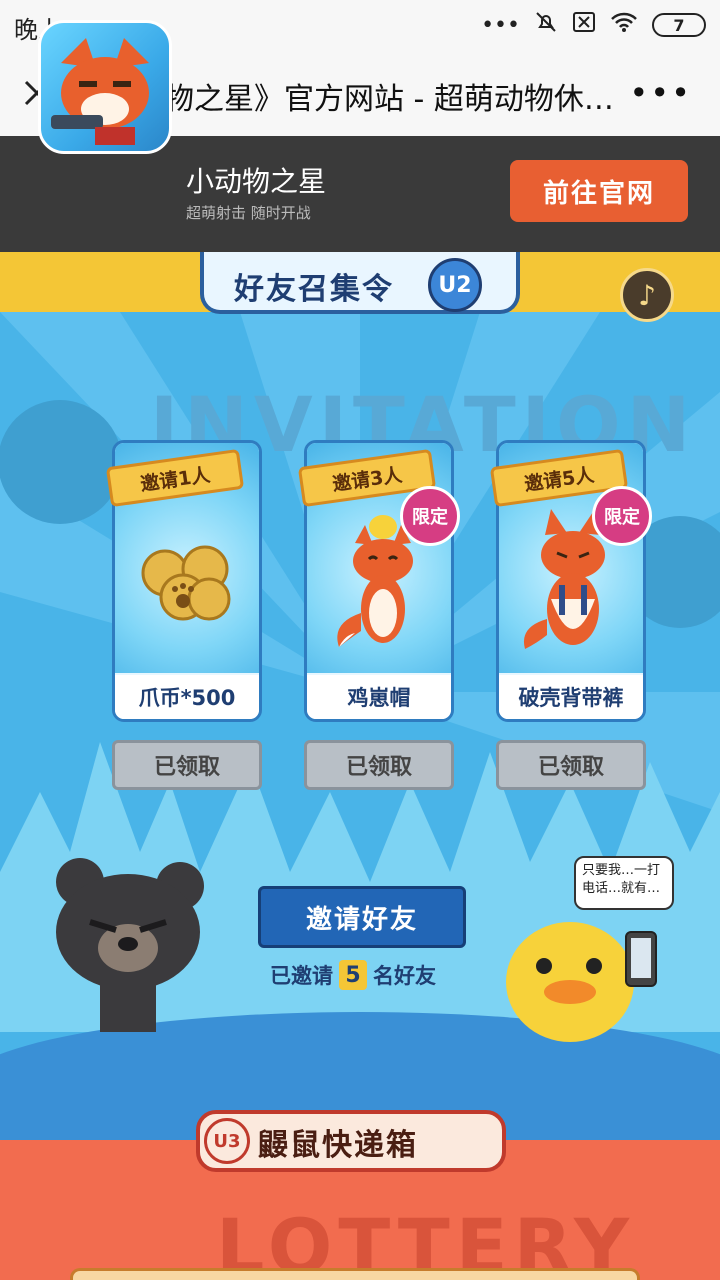 The width and height of the screenshot is (720, 1280). Describe the element at coordinates (379, 765) in the screenshot. I see `claimed-button-2: 已领取` at that location.